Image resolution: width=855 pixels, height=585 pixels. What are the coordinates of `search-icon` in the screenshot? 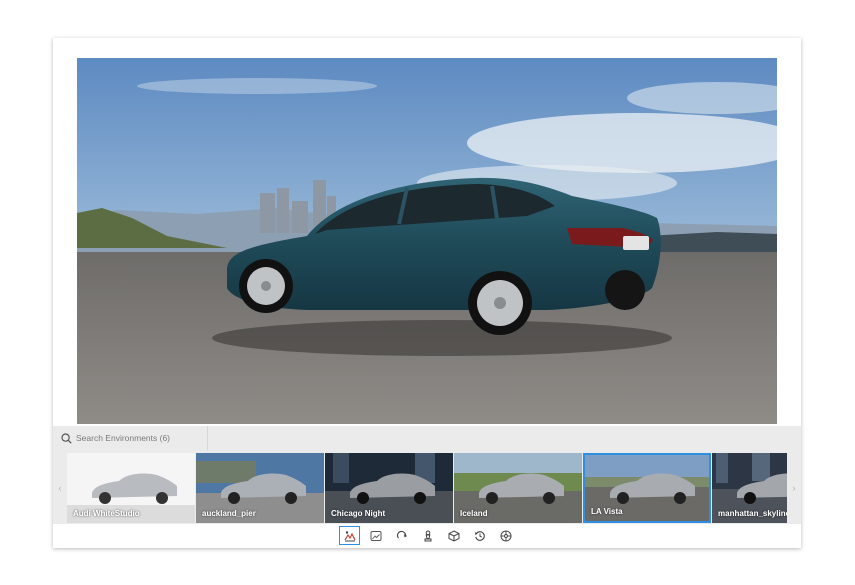 It's located at (66, 438).